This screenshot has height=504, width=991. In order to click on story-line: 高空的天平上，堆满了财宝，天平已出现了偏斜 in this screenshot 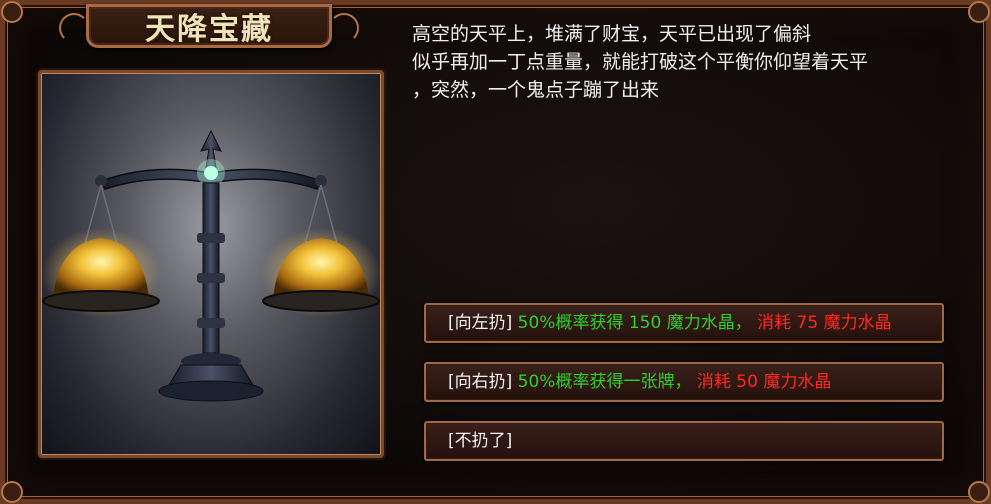, I will do `click(612, 34)`.